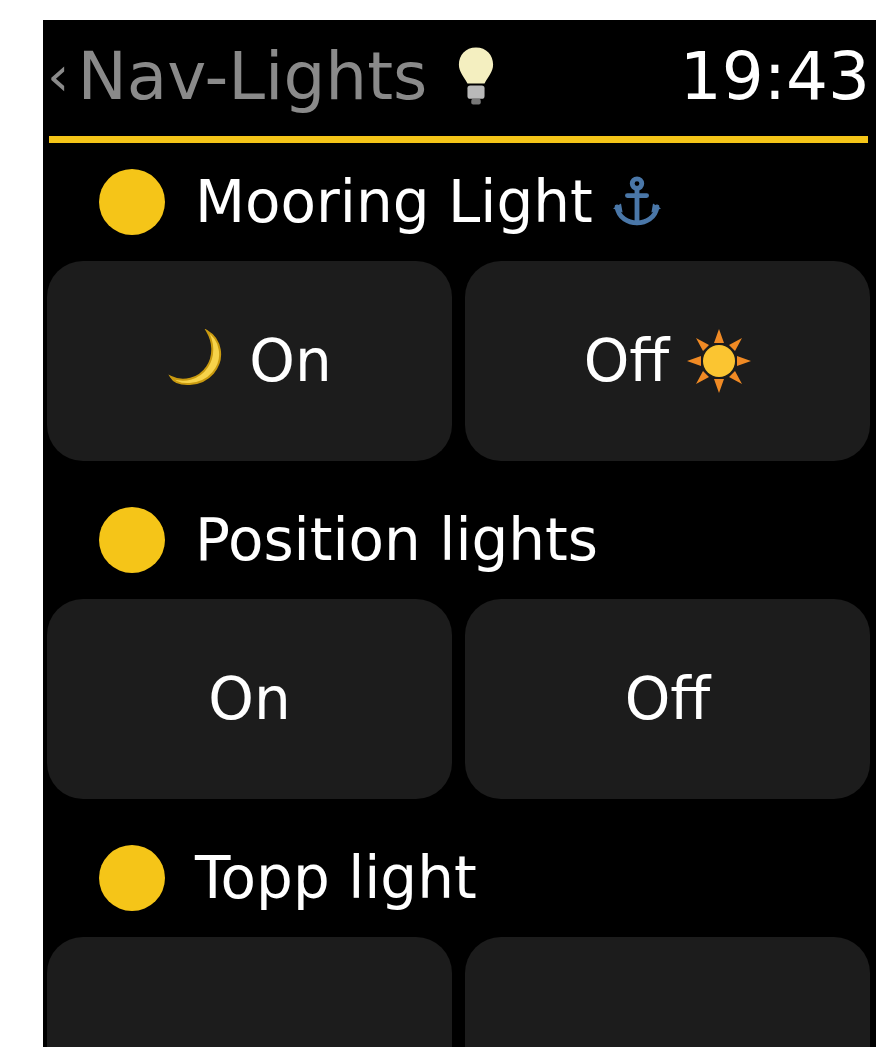 The height and width of the screenshot is (1047, 876). Describe the element at coordinates (336, 878) in the screenshot. I see `light-name: Topp light` at that location.